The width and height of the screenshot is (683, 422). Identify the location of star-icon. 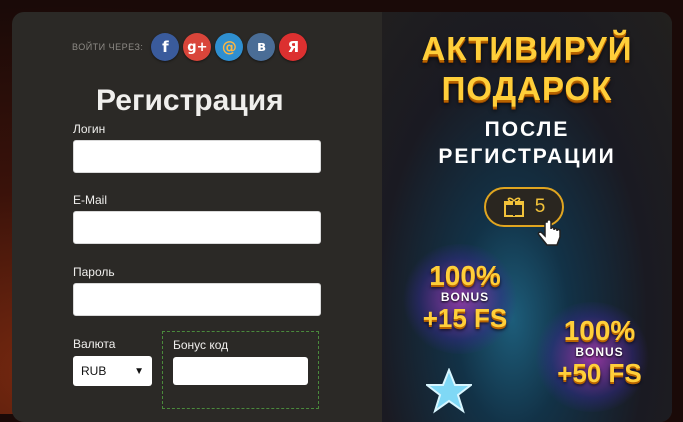
(449, 391).